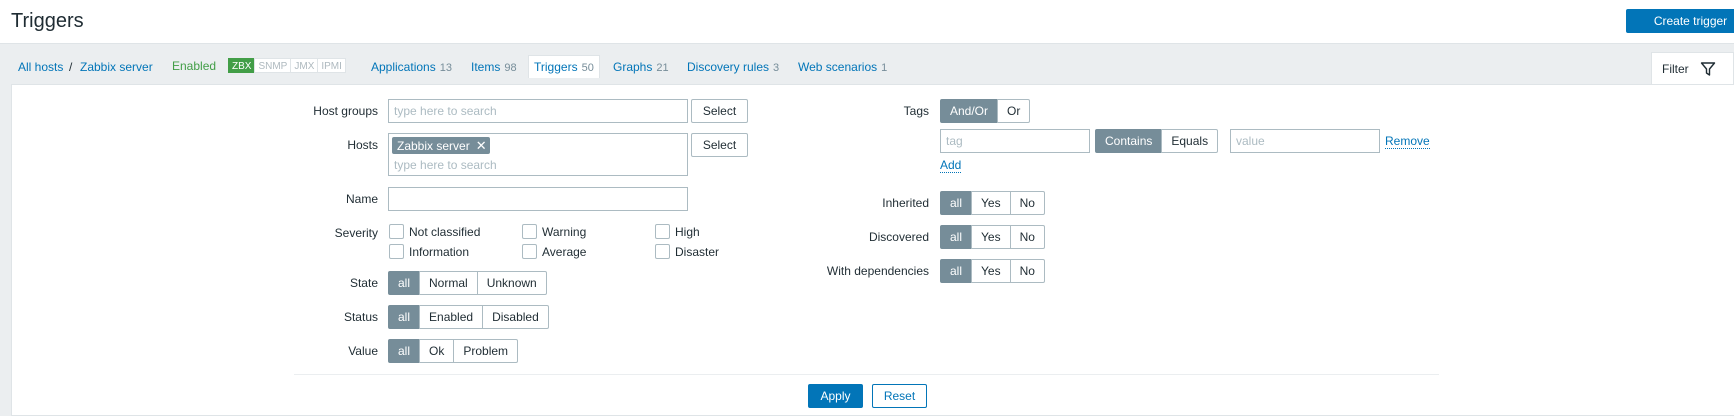 The width and height of the screenshot is (1734, 416). What do you see at coordinates (564, 66) in the screenshot?
I see `tab-triggers: Triggers 50` at bounding box center [564, 66].